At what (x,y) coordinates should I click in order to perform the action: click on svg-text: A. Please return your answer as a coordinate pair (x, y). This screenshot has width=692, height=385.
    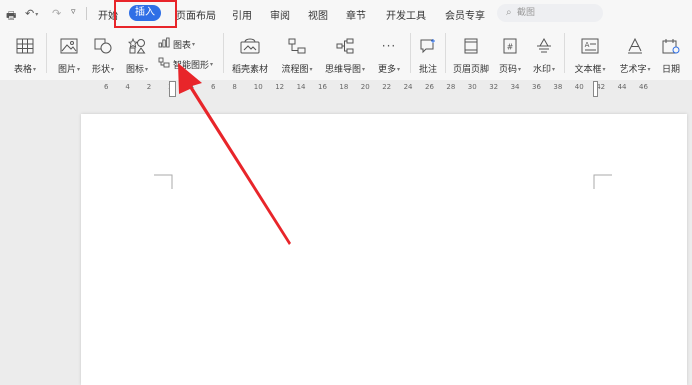
    Looking at the image, I should click on (587, 45).